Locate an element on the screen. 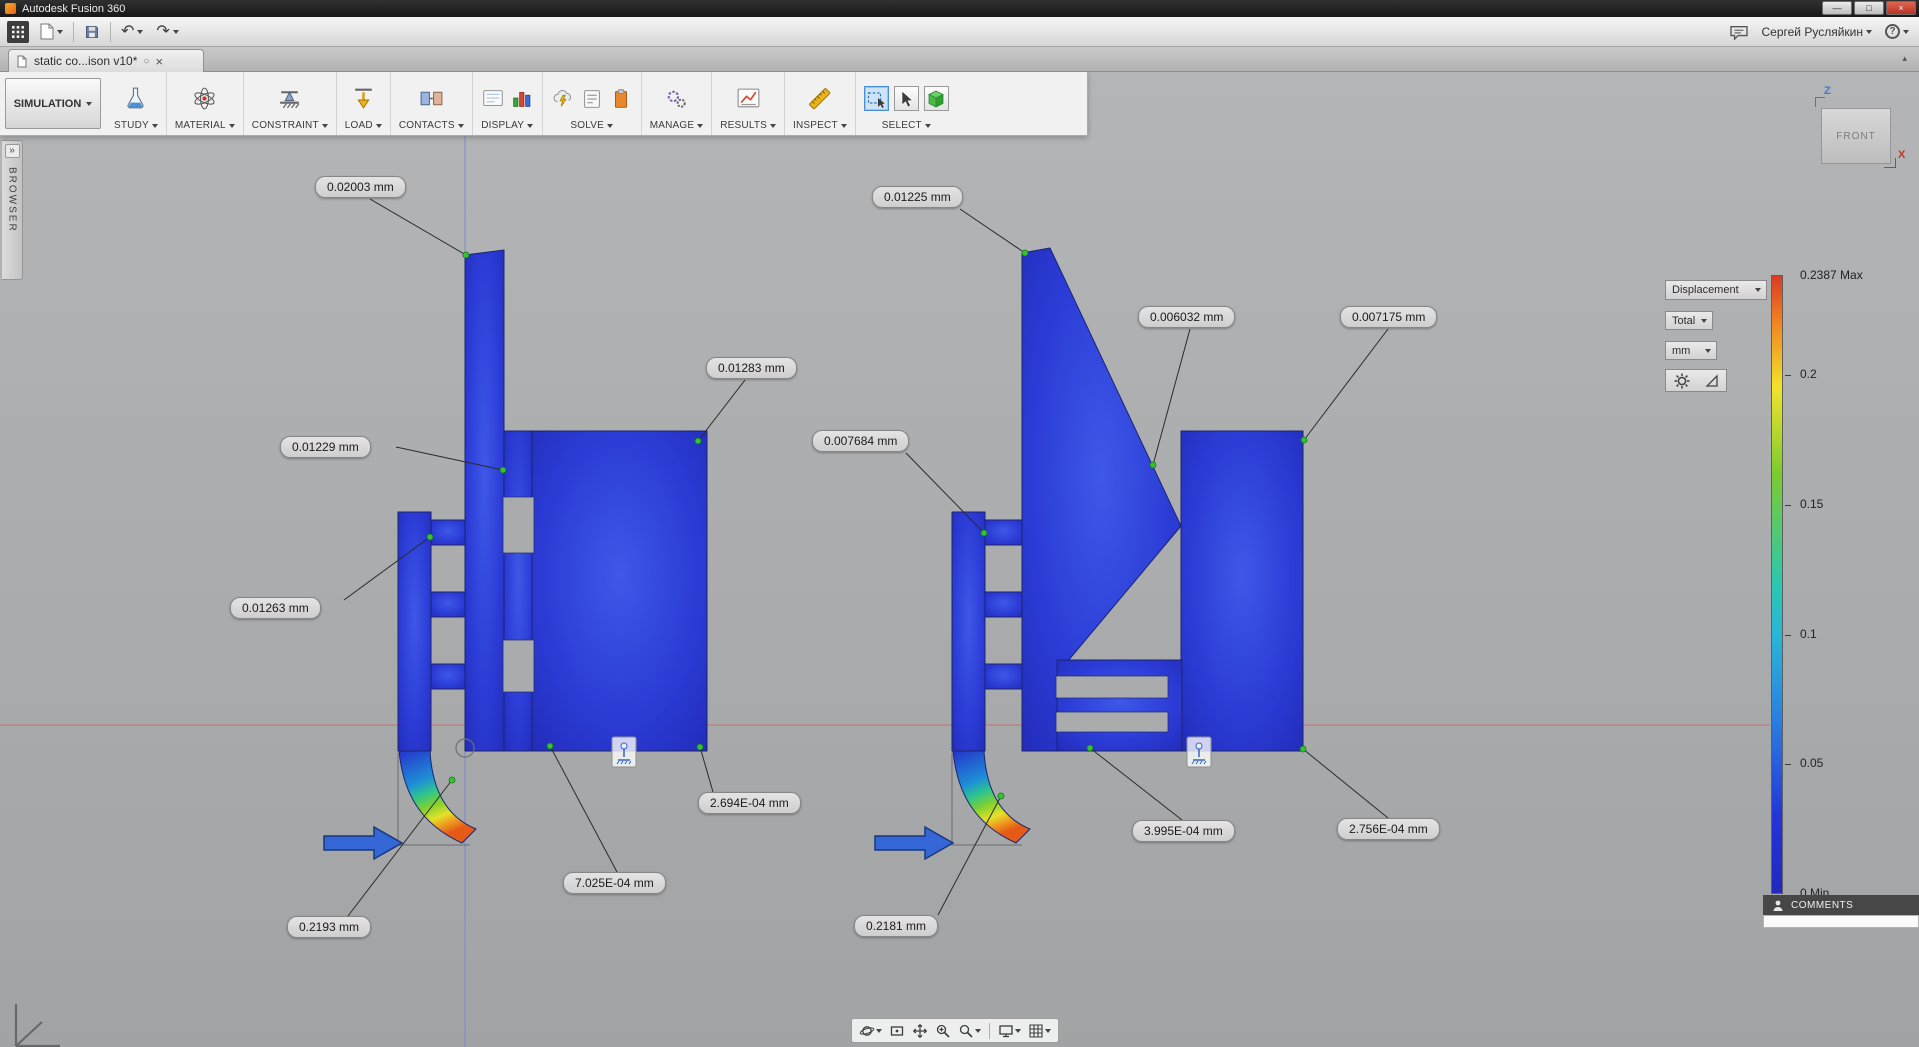 The image size is (1919, 1047). legend-settings-gear-icon is located at coordinates (1682, 381).